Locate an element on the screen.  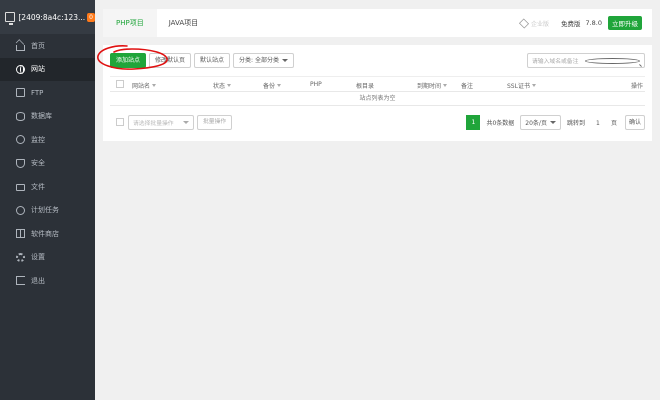
category-select: 分类: 全部分类 is located at coordinates (263, 60).